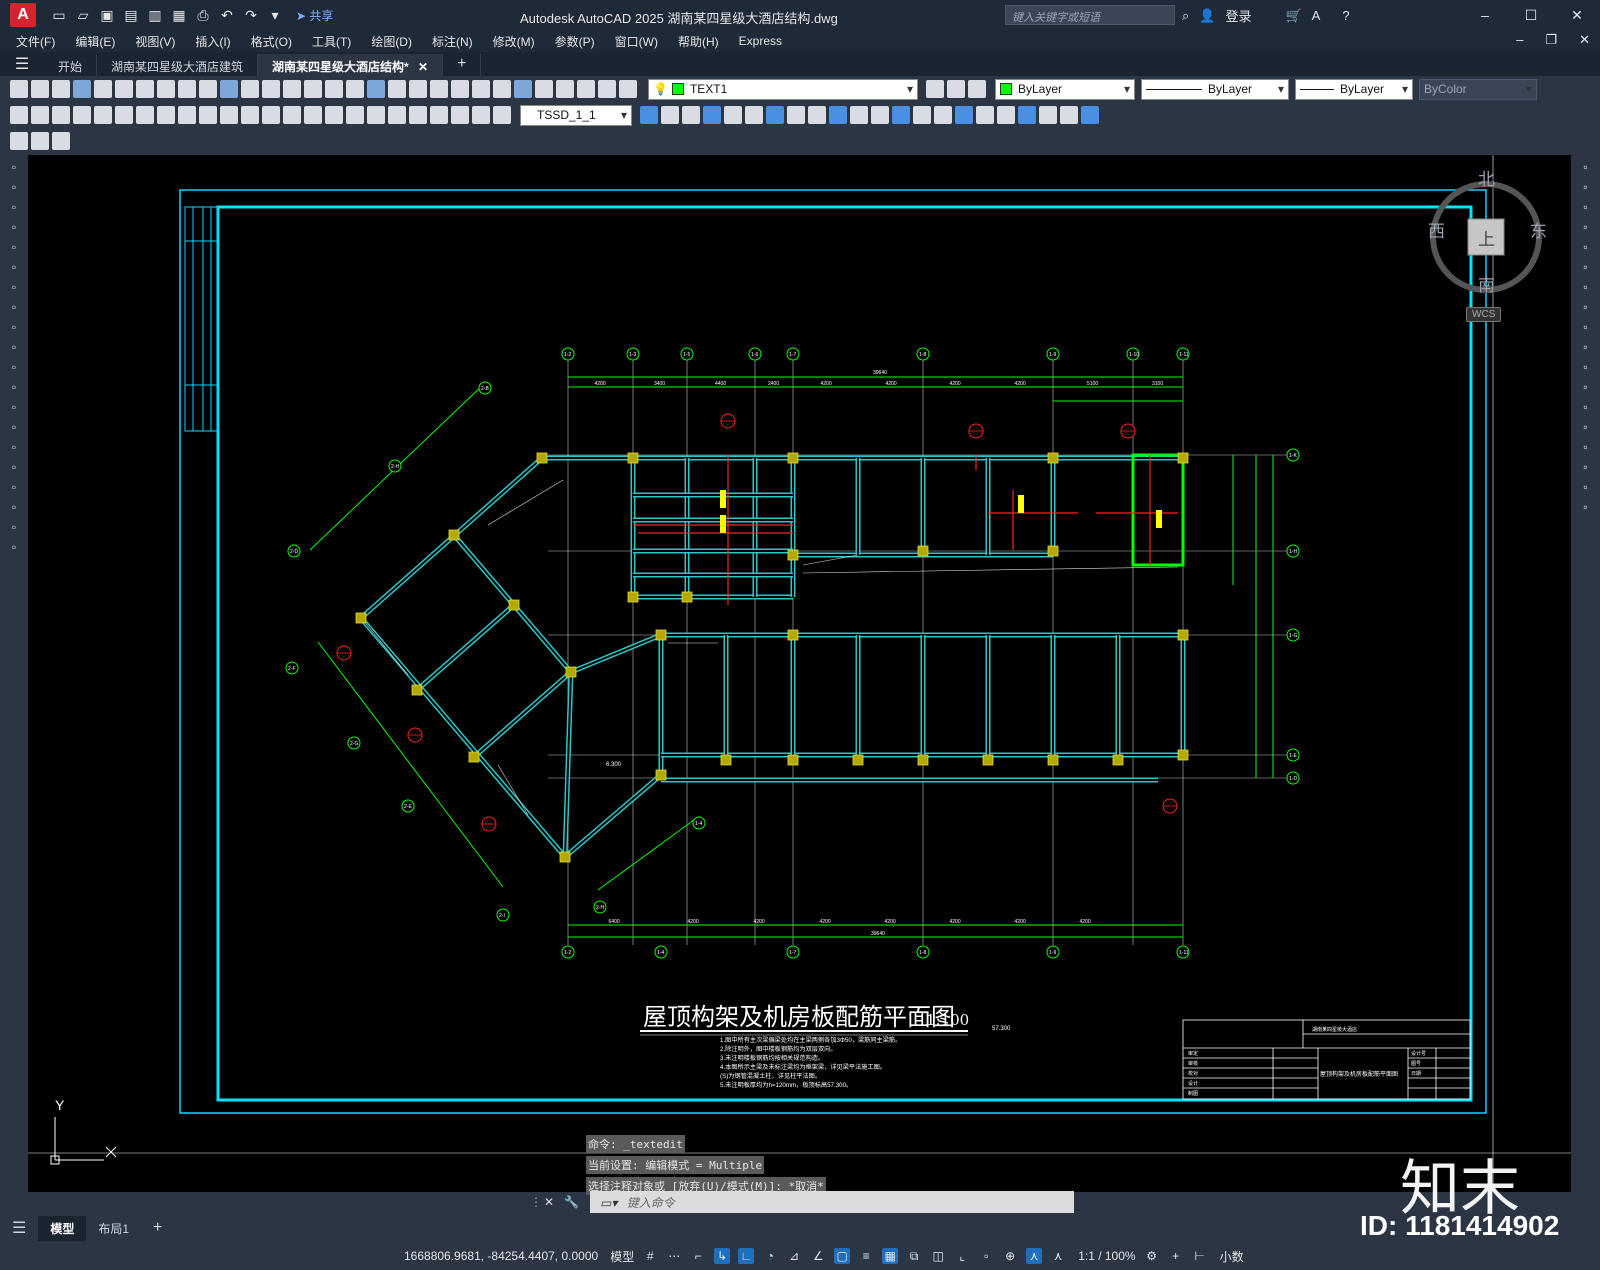  I want to click on menu-item: 标注(N), so click(452, 41).